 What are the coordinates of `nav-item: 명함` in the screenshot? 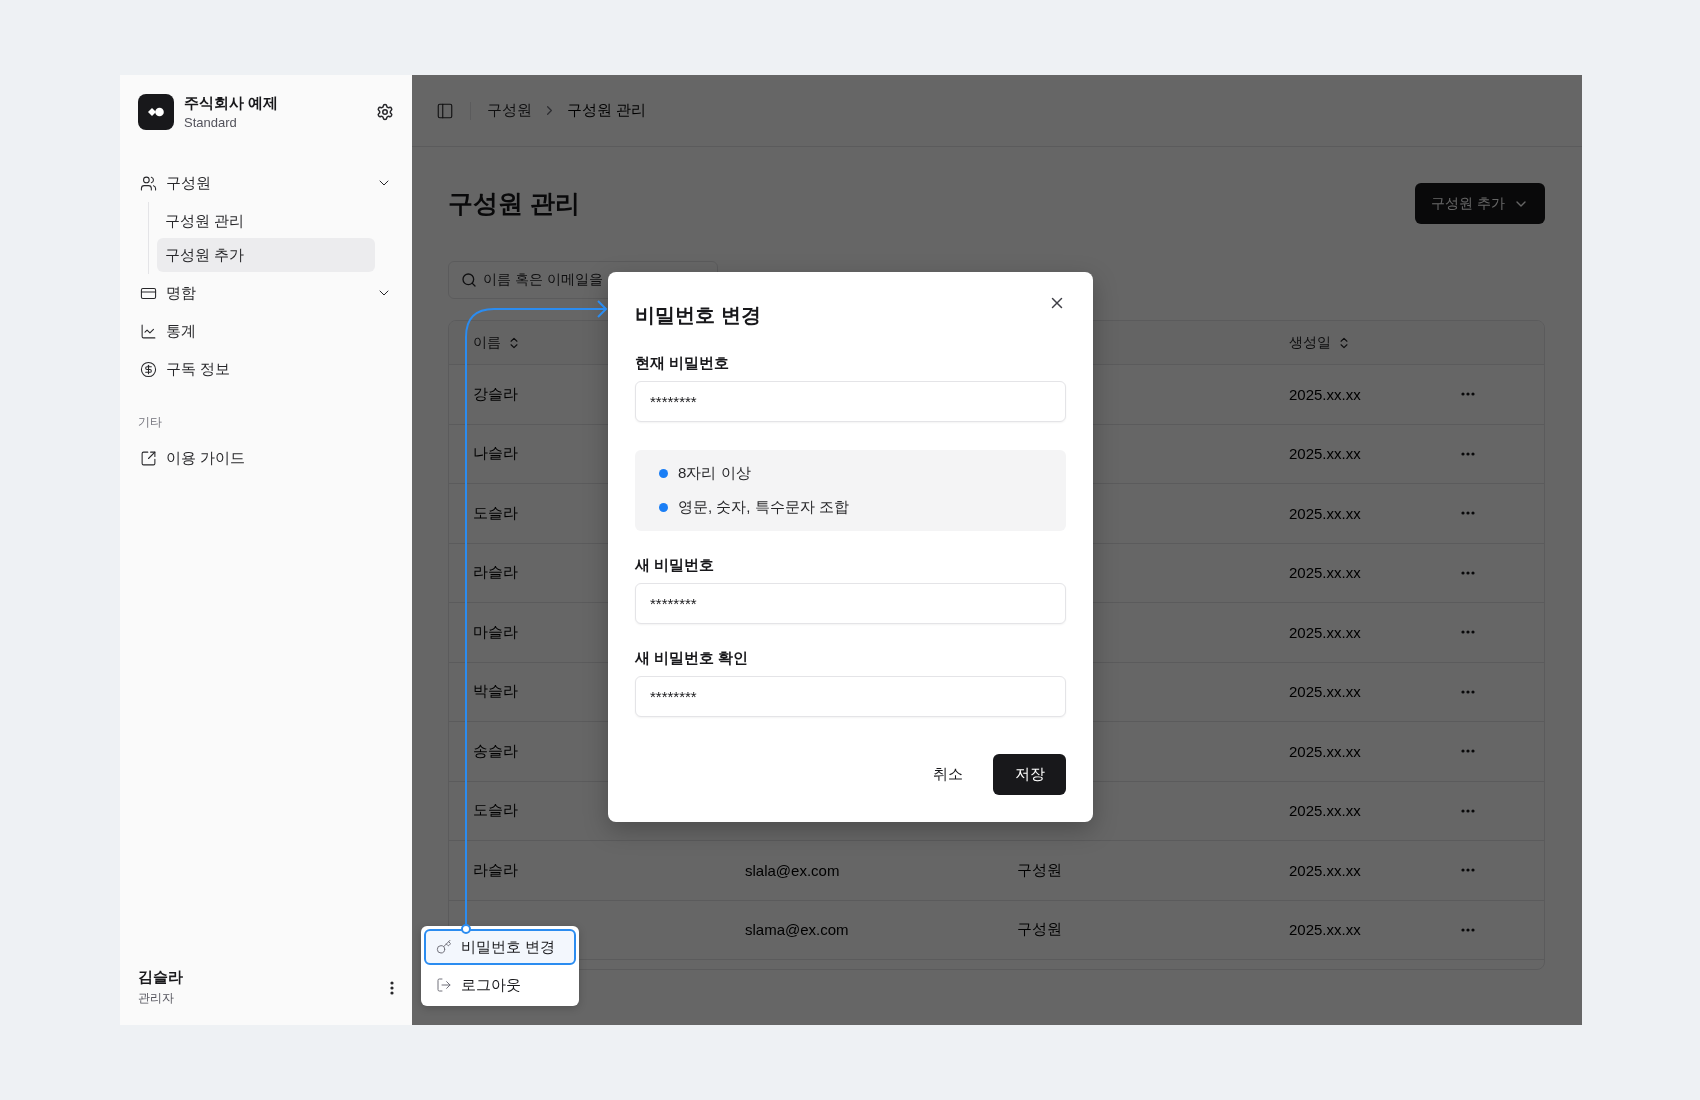 It's located at (266, 293).